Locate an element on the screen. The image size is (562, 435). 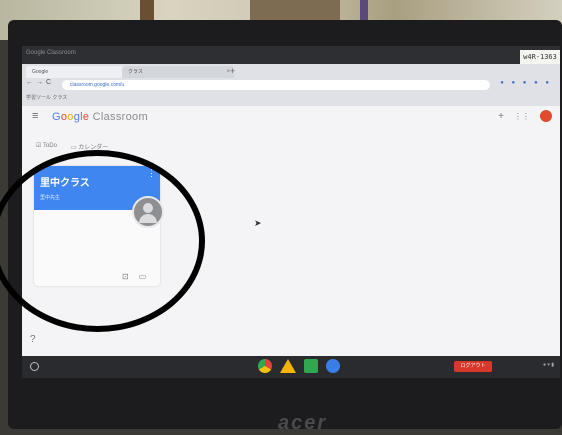
system-badge: w4R-1363 is located at coordinates (540, 57).